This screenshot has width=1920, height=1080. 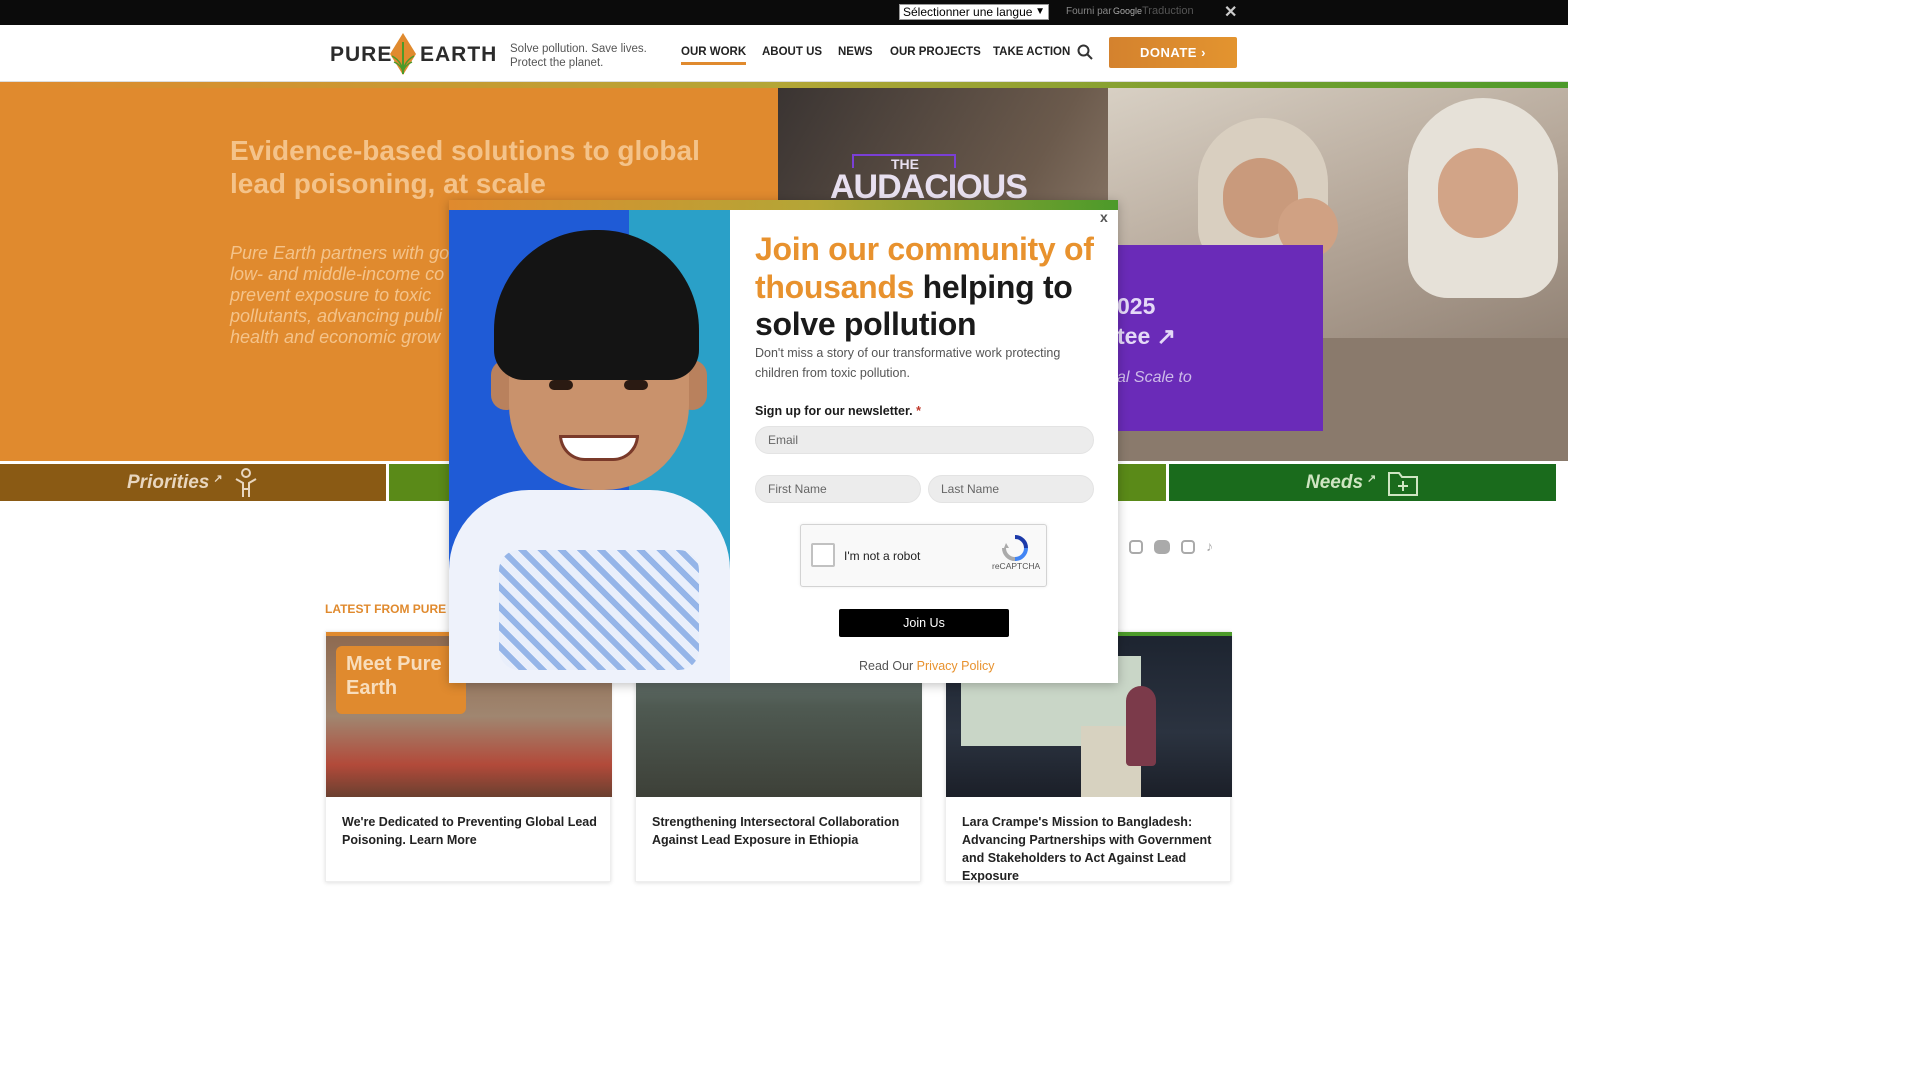 I want to click on recaptcha-brand: reCAPTCHA, so click(x=1016, y=566).